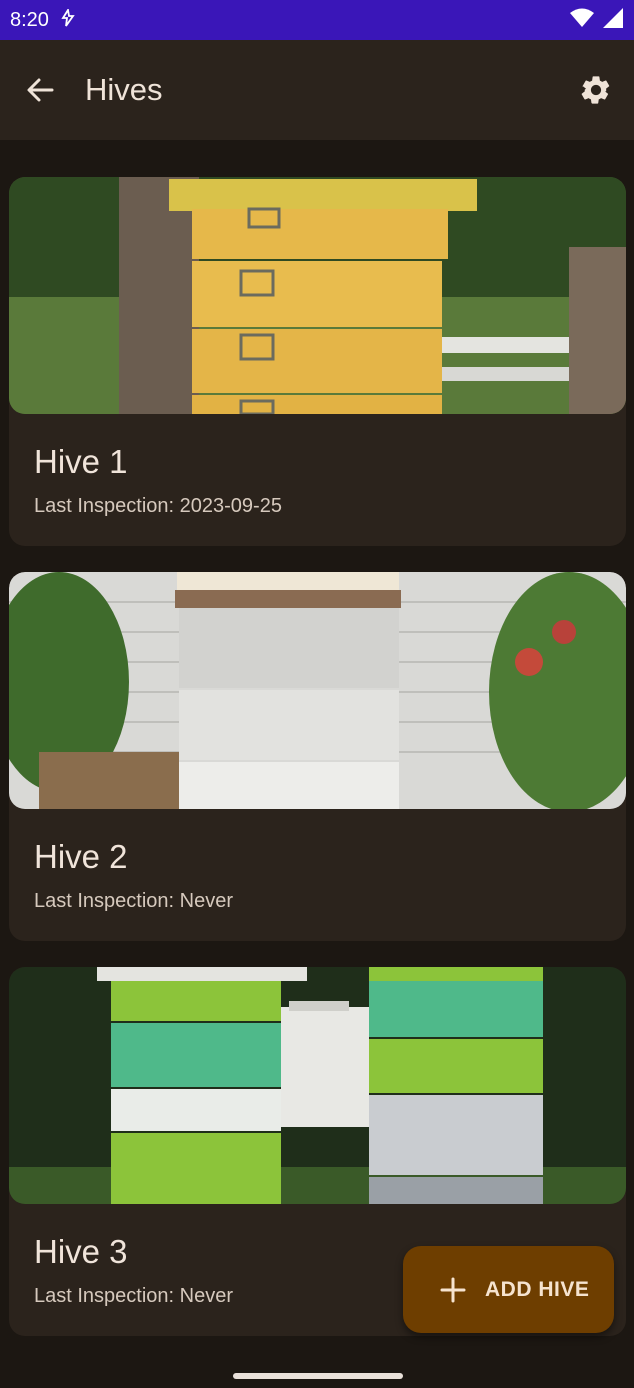 The height and width of the screenshot is (1388, 634). Describe the element at coordinates (81, 461) in the screenshot. I see `hive-name: Hive 1` at that location.